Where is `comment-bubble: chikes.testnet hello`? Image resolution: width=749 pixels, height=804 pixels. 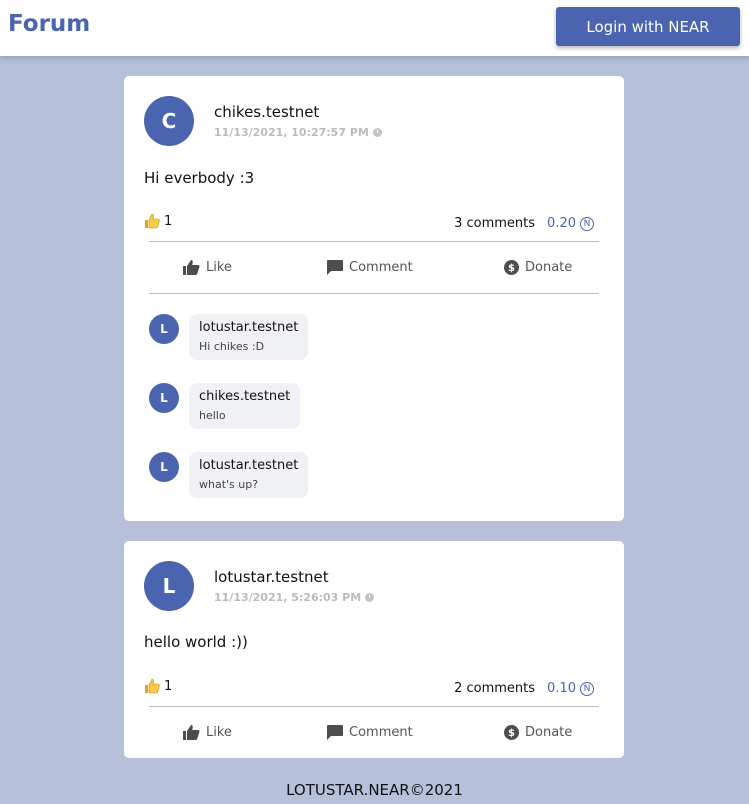
comment-bubble: chikes.testnet hello is located at coordinates (245, 406).